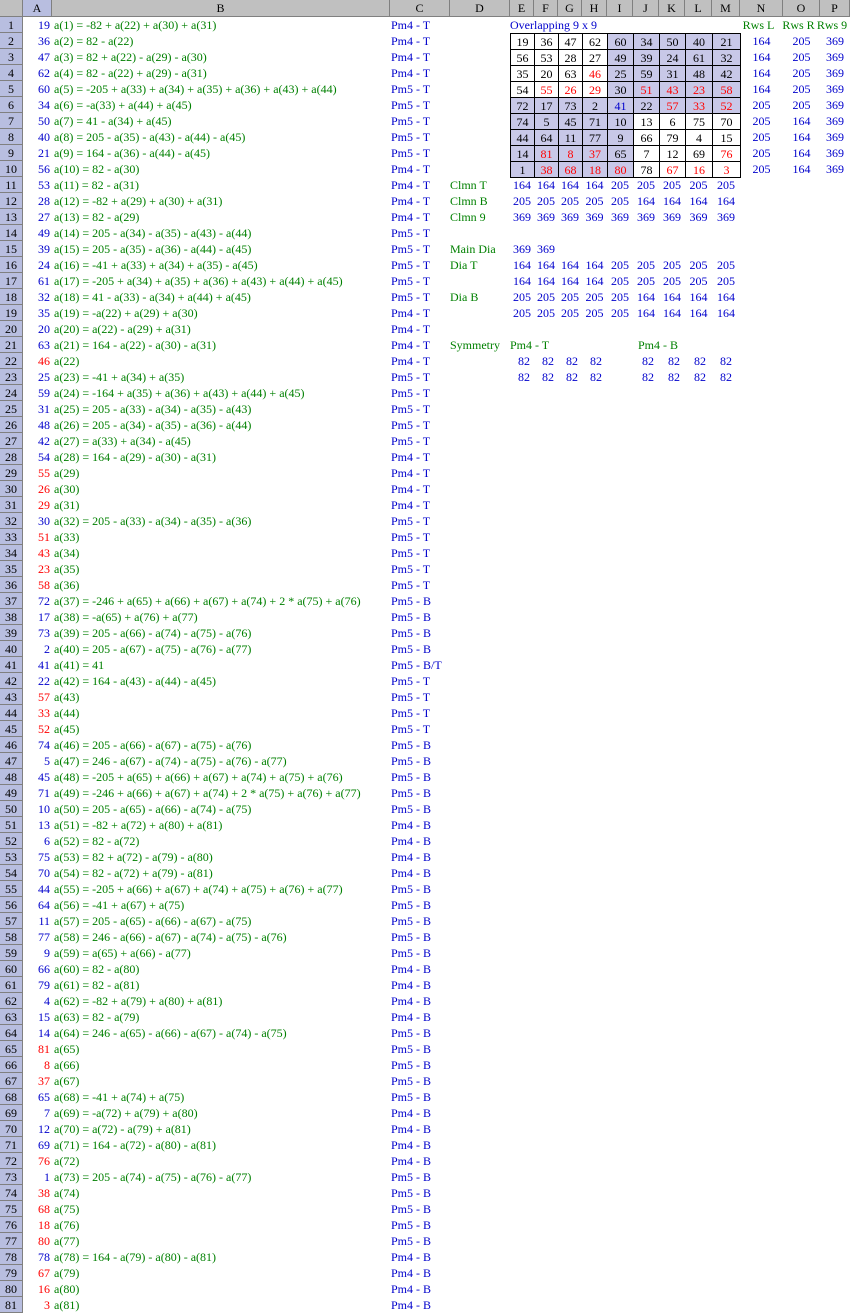  Describe the element at coordinates (36, 57) in the screenshot. I see `cell-a-value: 47` at that location.